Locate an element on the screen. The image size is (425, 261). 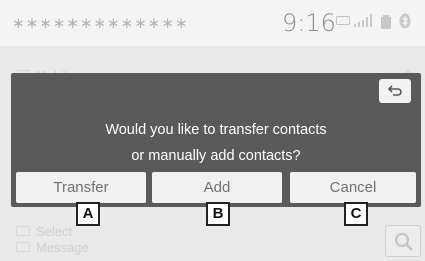
network-name: ∗∗∗∗∗∗∗∗∗∗∗∗∗ is located at coordinates (100, 23).